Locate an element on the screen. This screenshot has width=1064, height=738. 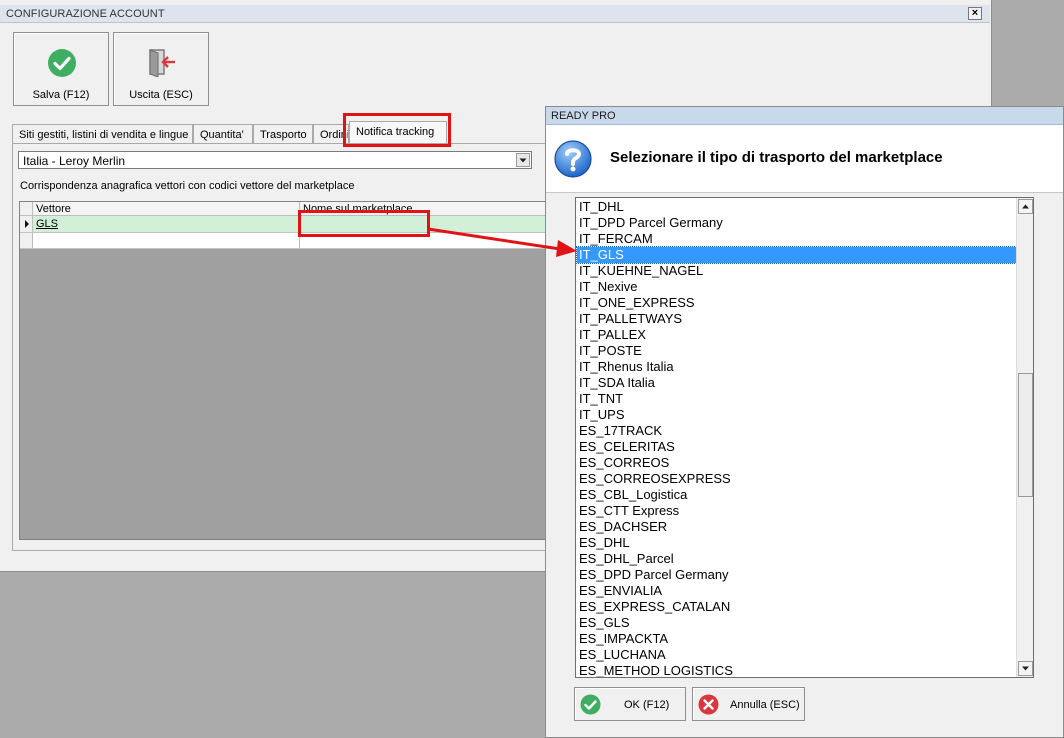
list-item: ES_DPD Parcel Germany is located at coordinates (797, 575).